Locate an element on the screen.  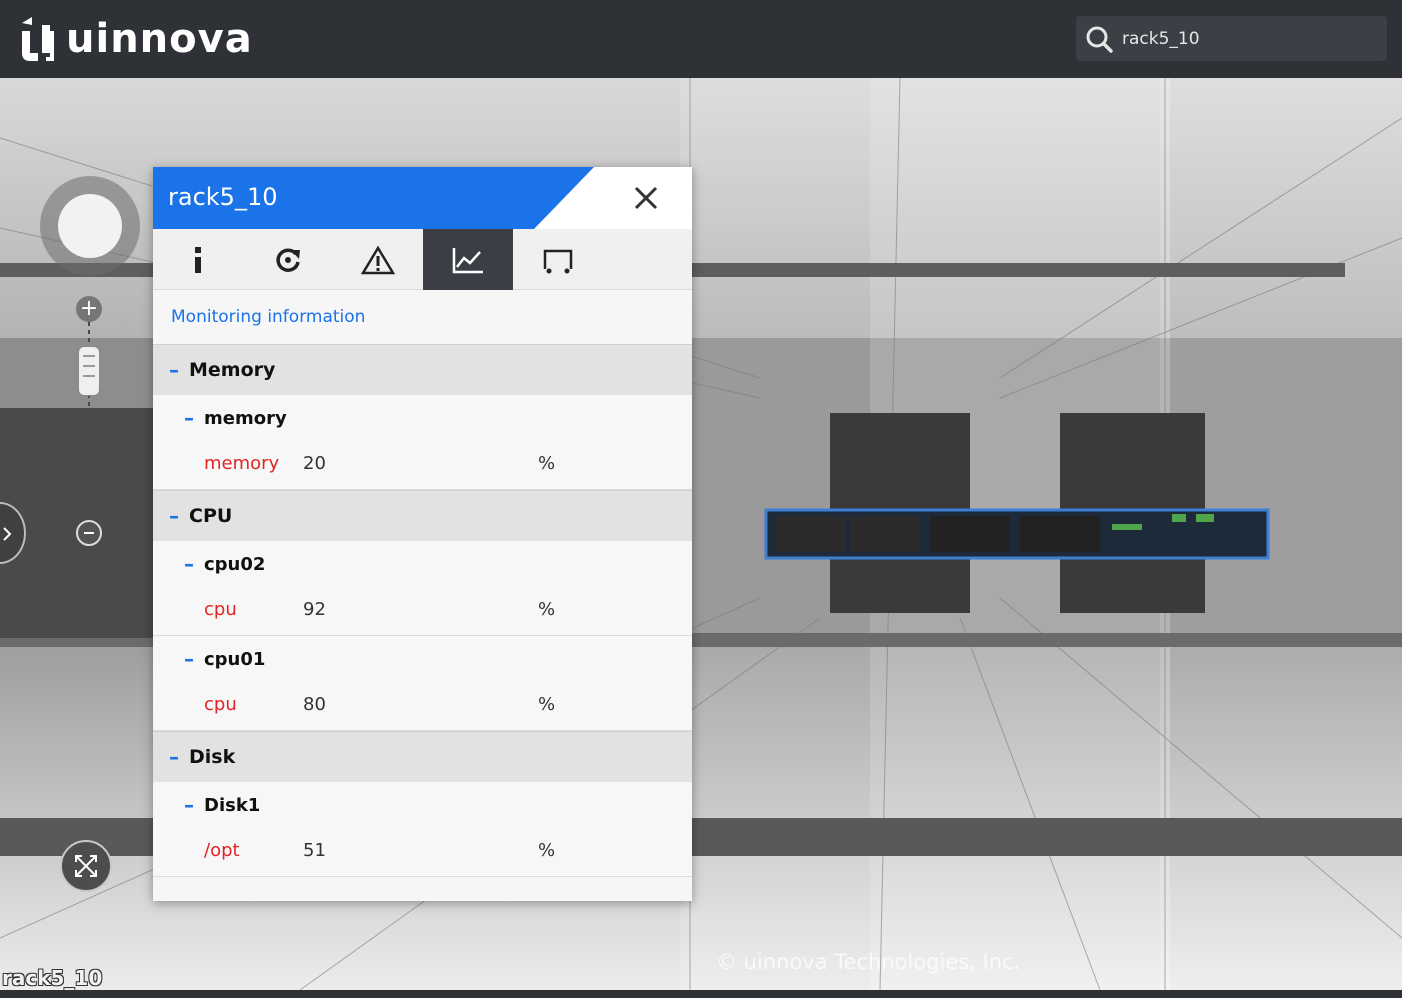
metric-row: memory 20 % is located at coordinates (422, 465).